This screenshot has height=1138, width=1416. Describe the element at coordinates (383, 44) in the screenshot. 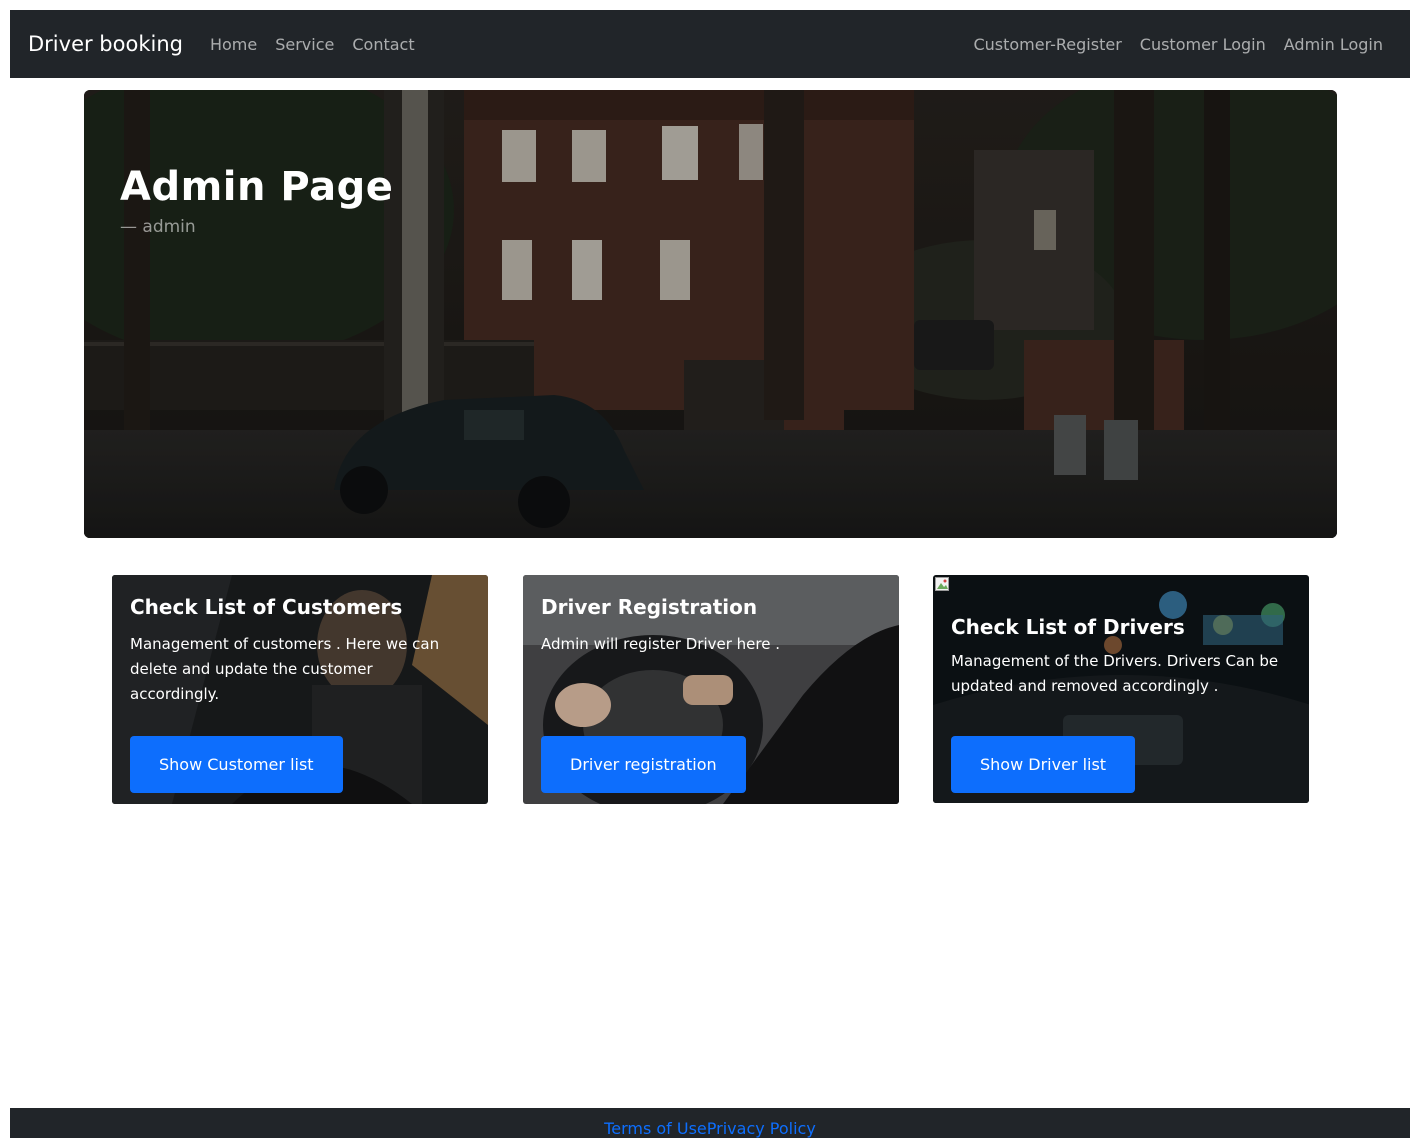

I see `nav-link-contact: Contact` at that location.